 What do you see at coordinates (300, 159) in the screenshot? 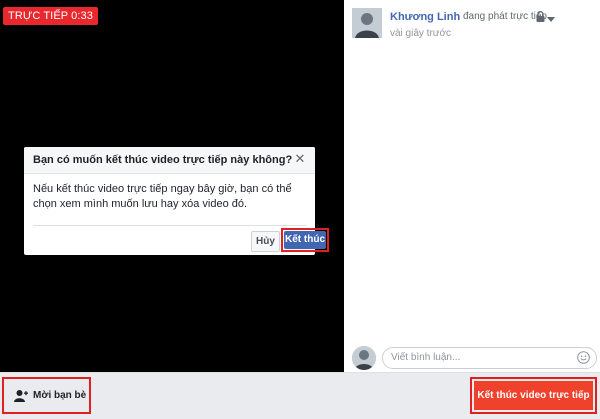
I see `close-icon: ✕` at bounding box center [300, 159].